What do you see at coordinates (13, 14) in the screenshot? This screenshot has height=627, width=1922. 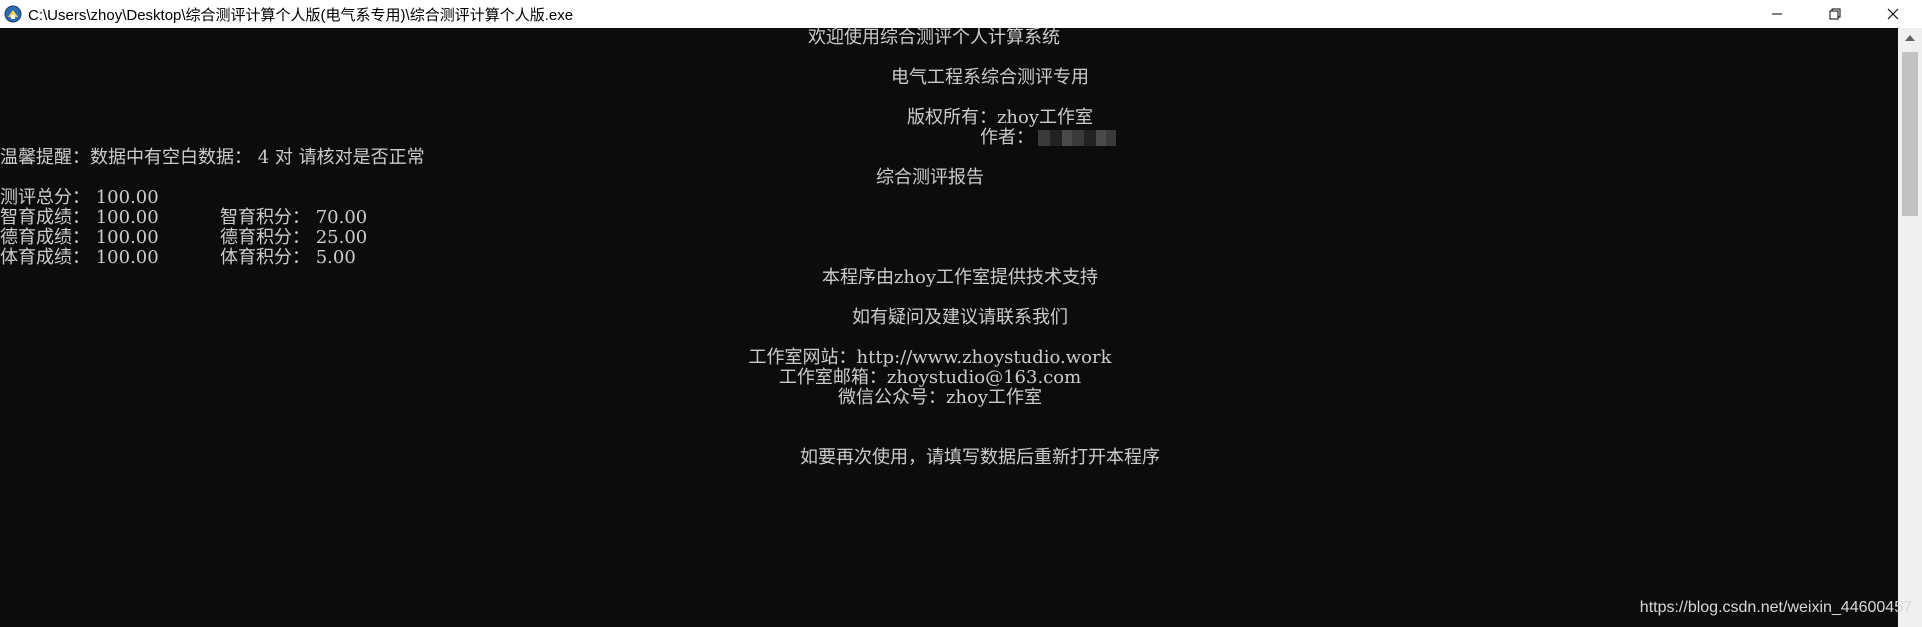 I see `terminal-app-icon` at bounding box center [13, 14].